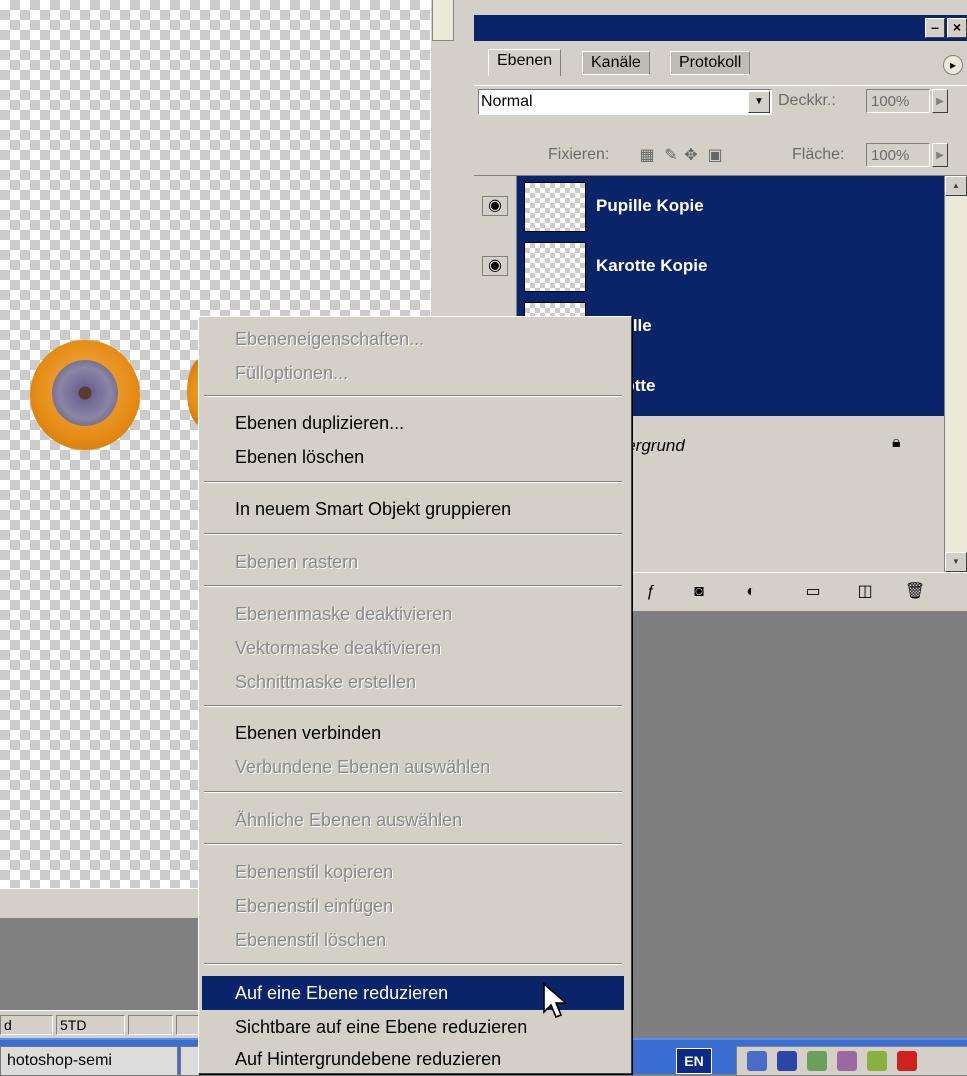 This screenshot has height=1076, width=967. Describe the element at coordinates (650, 205) in the screenshot. I see `layer-name: Pupille Kopie` at that location.